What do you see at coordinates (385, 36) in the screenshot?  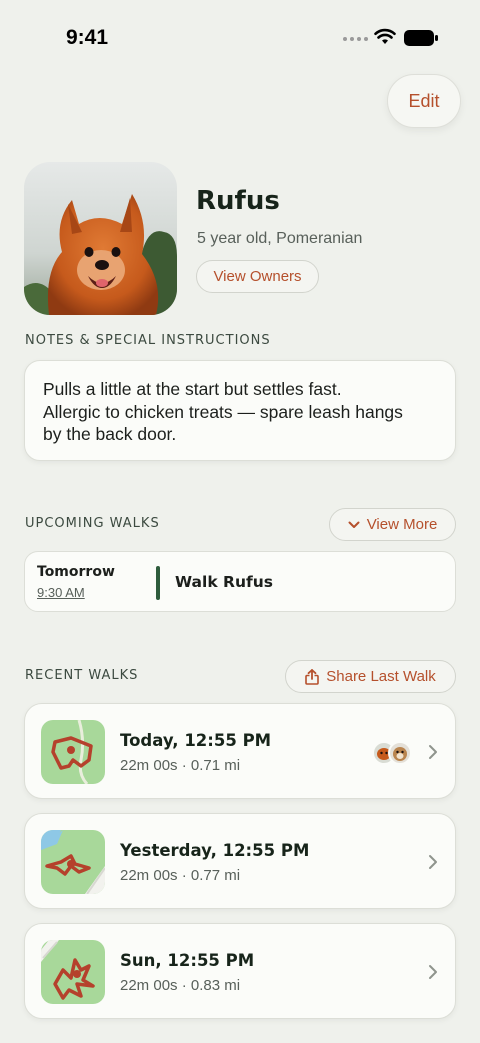 I see `wifi-icon` at bounding box center [385, 36].